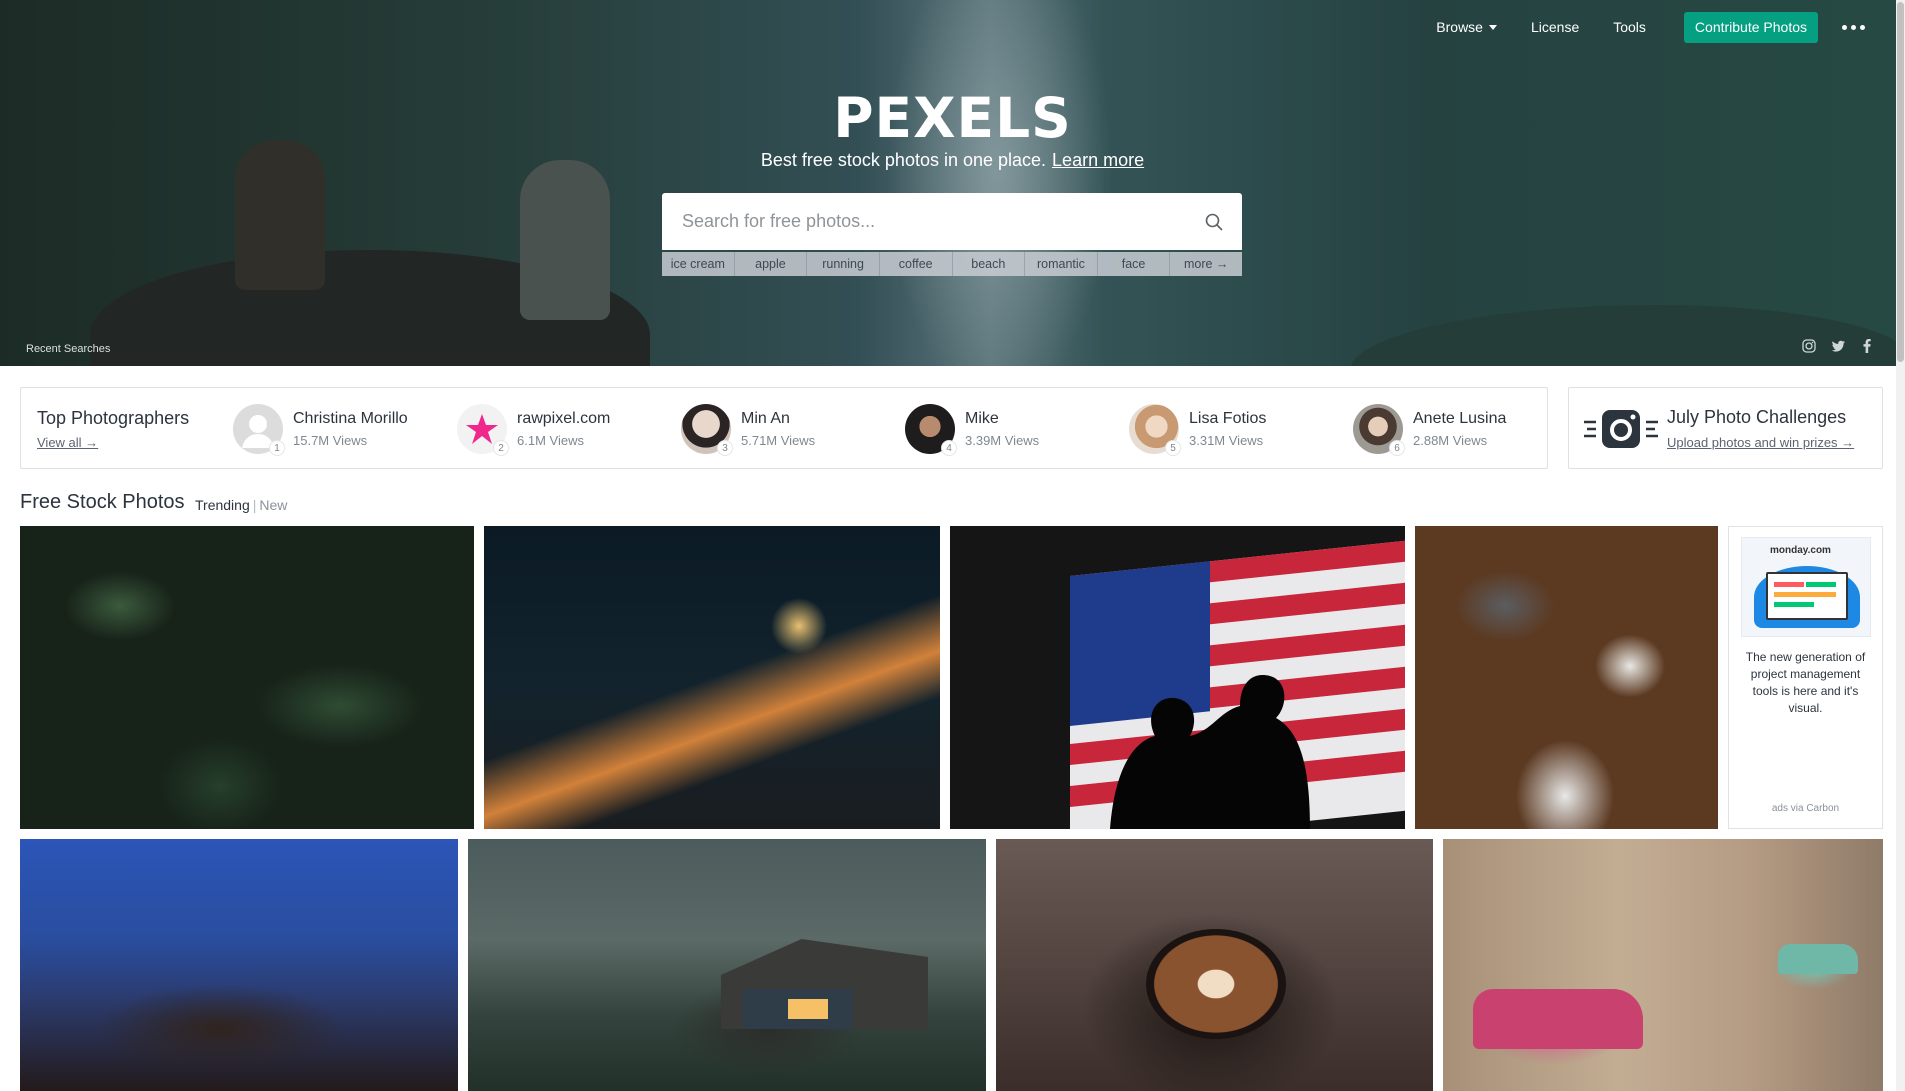 The width and height of the screenshot is (1905, 1091). I want to click on rank-badge: 2, so click(501, 448).